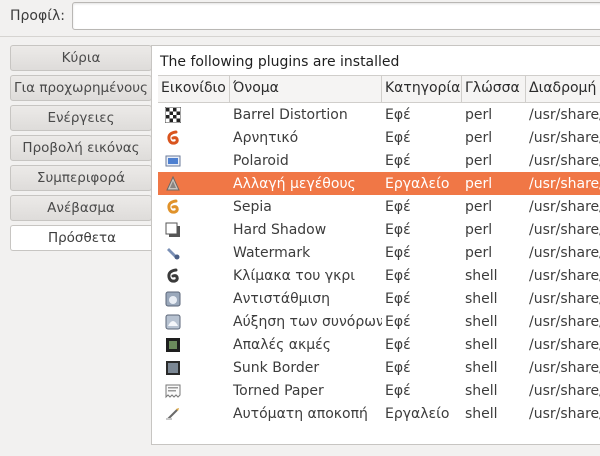 The image size is (600, 456). What do you see at coordinates (280, 62) in the screenshot?
I see `plugins-title: The following plugins are installed` at bounding box center [280, 62].